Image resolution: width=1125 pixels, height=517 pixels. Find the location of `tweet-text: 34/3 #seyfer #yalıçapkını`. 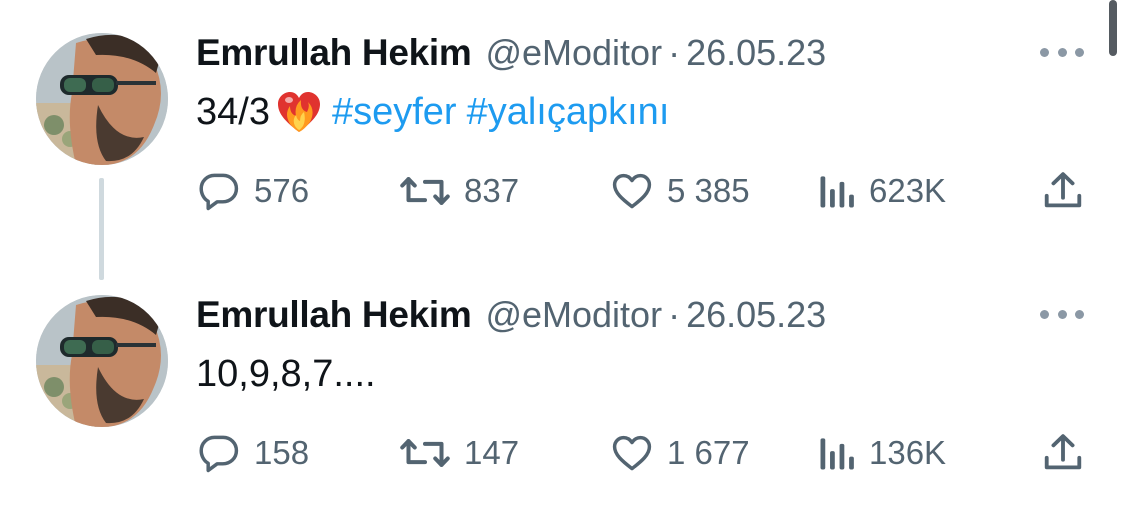

tweet-text: 34/3 #seyfer #yalıçapkını is located at coordinates (432, 112).